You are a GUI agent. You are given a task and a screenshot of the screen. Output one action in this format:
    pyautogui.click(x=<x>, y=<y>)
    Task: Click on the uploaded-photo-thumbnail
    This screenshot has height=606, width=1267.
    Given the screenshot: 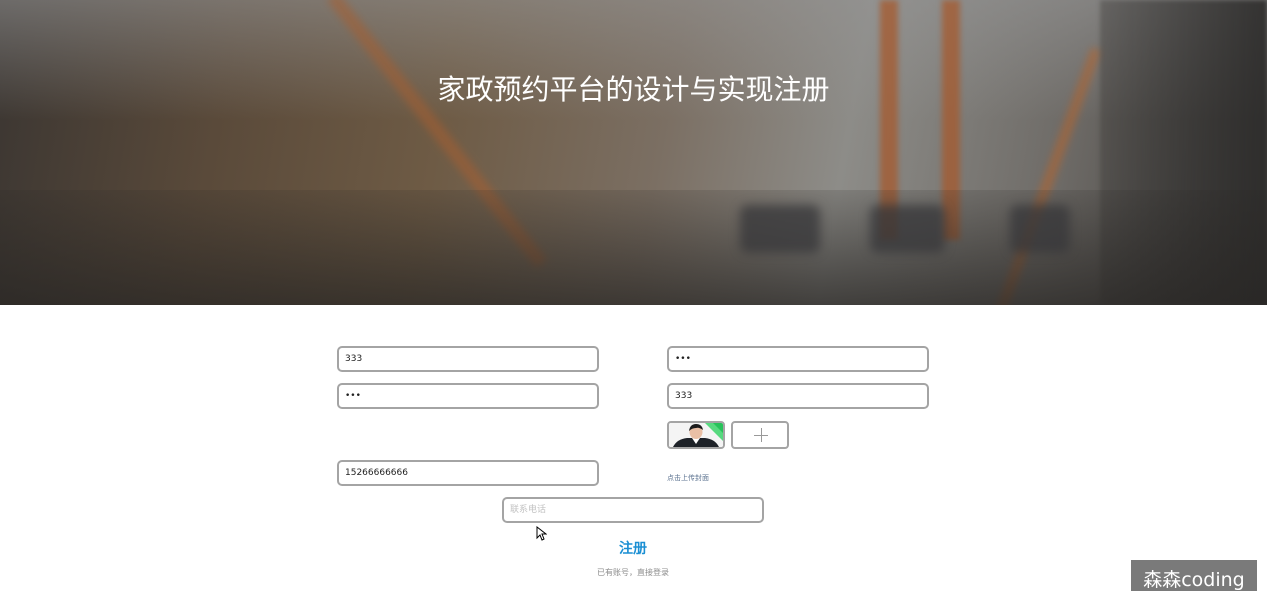 What is the action you would take?
    pyautogui.click(x=696, y=435)
    